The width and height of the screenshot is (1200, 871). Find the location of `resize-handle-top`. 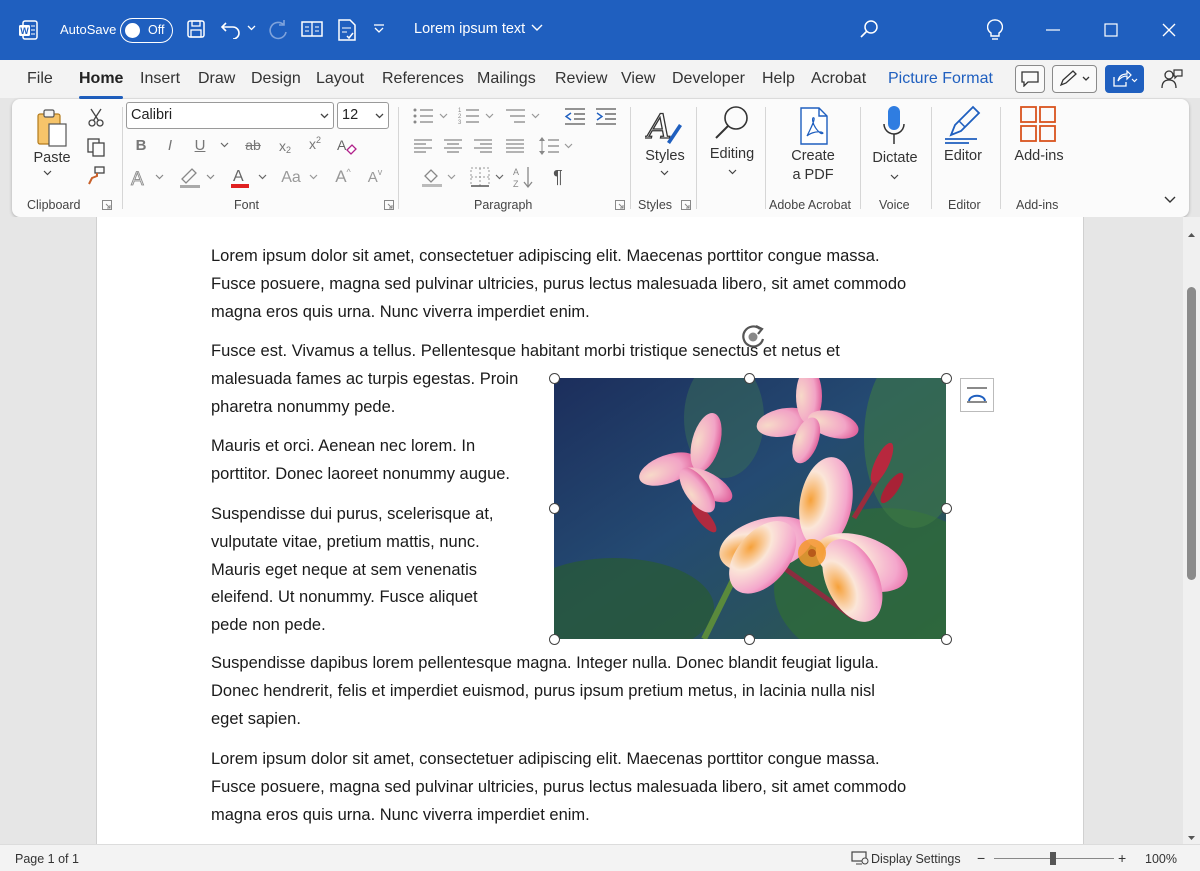

resize-handle-top is located at coordinates (749, 378).